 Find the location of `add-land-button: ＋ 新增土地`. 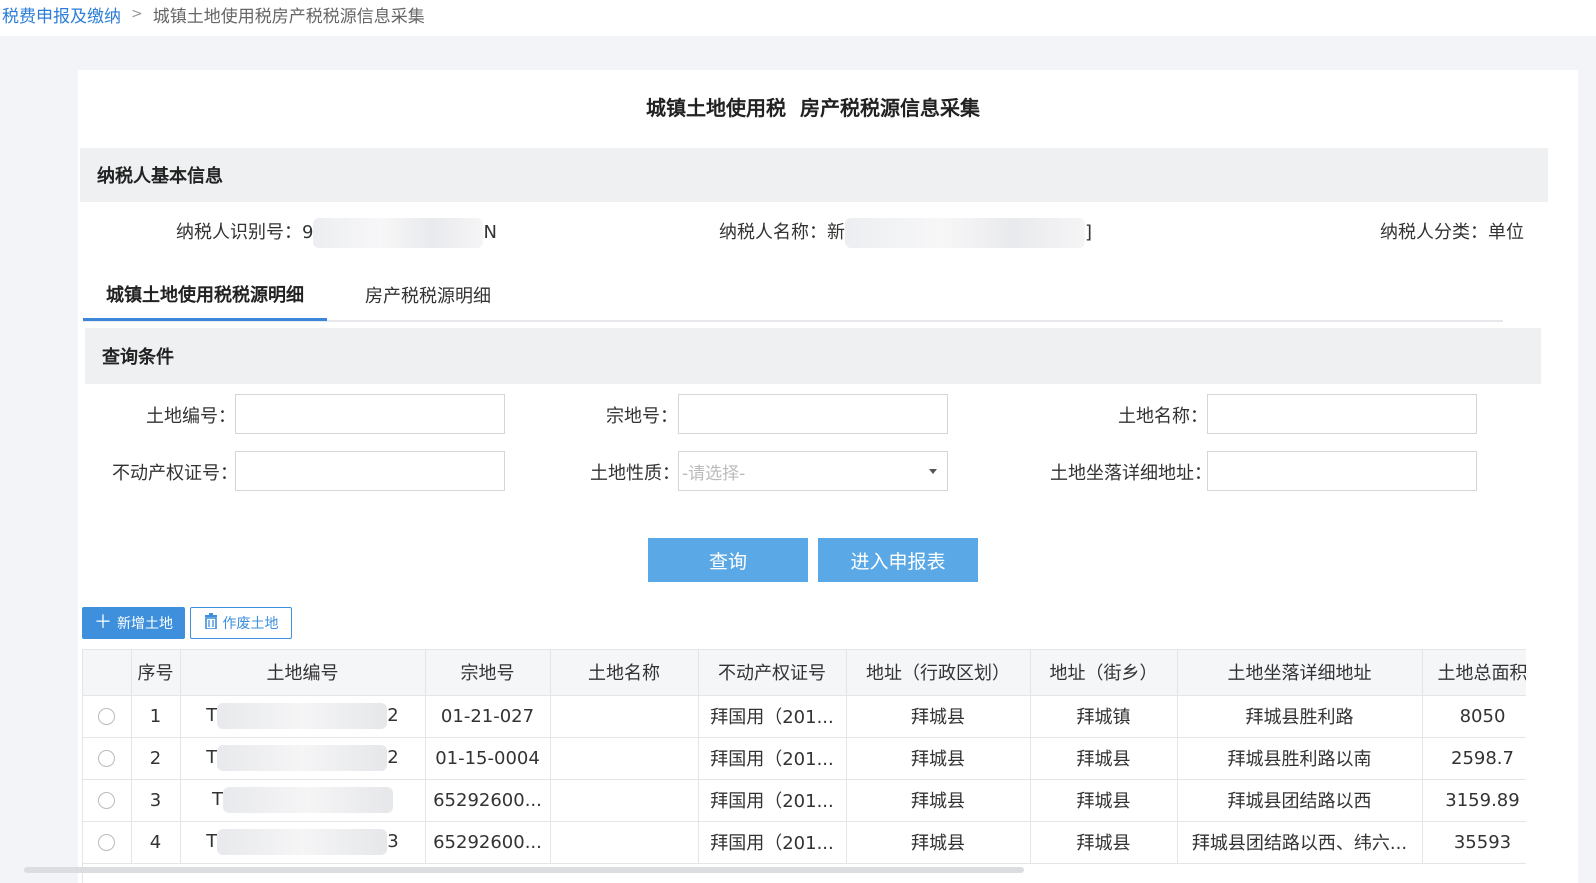

add-land-button: ＋ 新增土地 is located at coordinates (133, 623).